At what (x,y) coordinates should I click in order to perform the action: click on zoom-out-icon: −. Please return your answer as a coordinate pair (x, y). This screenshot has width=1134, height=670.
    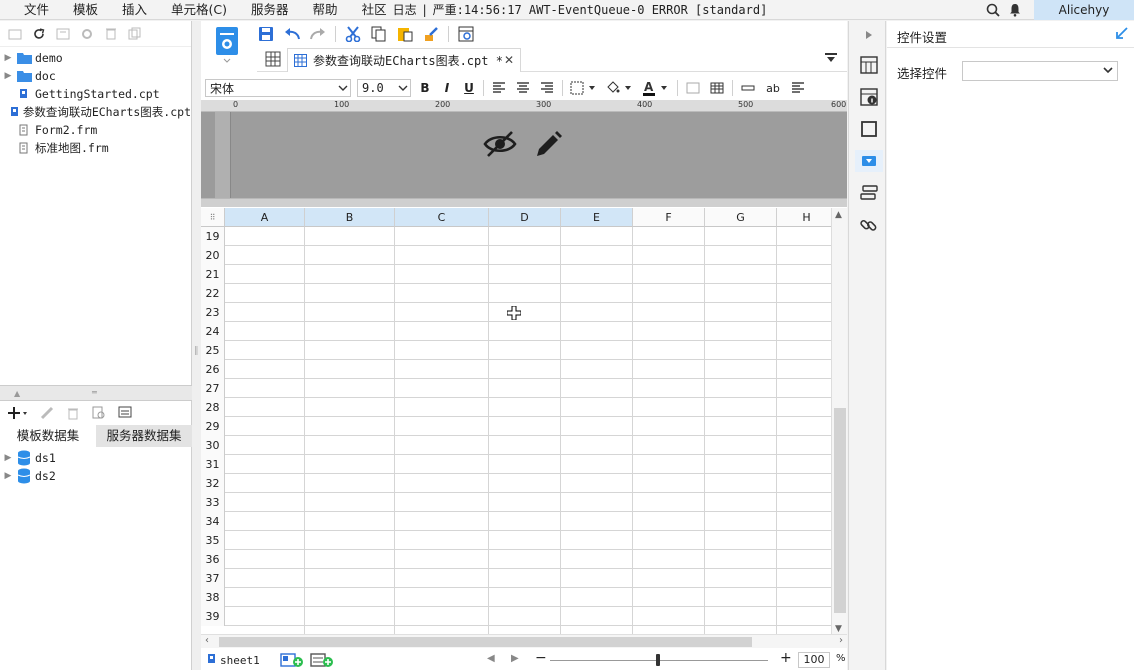
    Looking at the image, I should click on (541, 658).